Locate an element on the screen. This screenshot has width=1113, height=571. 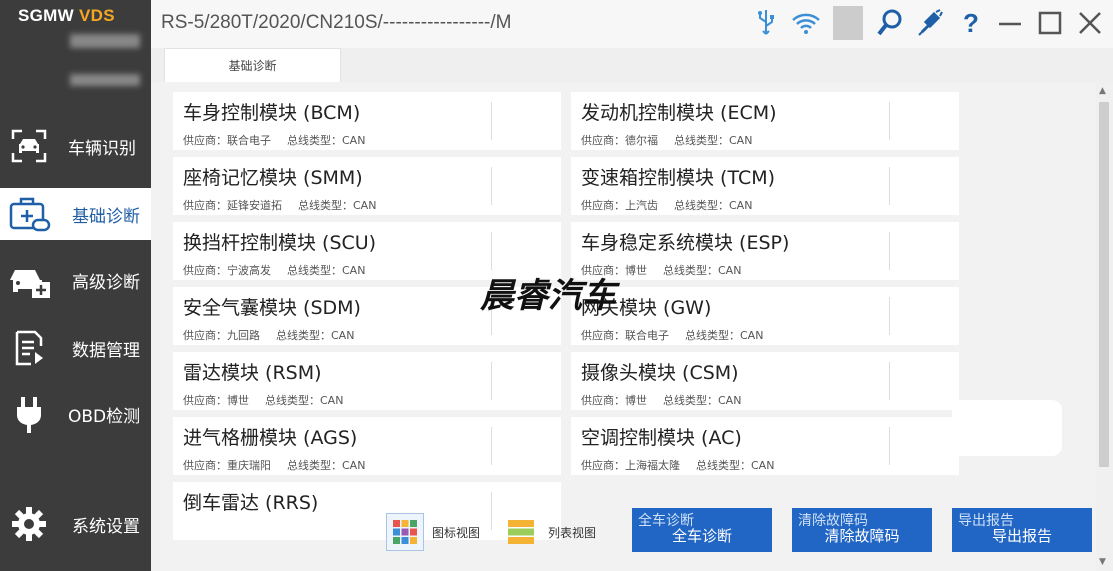
sidebar-item-settings: 系统设置 is located at coordinates (75, 524).